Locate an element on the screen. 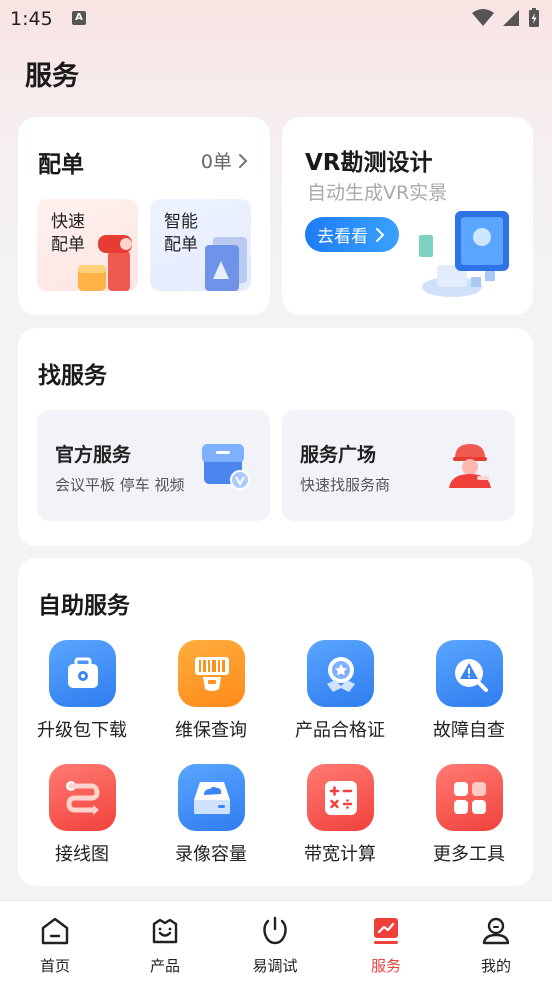 Image resolution: width=552 pixels, height=983 pixels. calculator-icon is located at coordinates (340, 797).